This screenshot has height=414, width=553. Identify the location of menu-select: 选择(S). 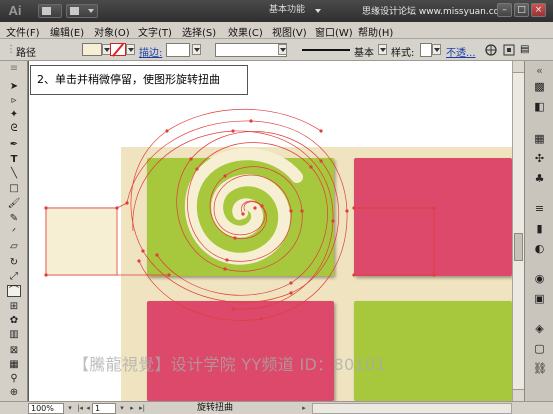
(199, 31).